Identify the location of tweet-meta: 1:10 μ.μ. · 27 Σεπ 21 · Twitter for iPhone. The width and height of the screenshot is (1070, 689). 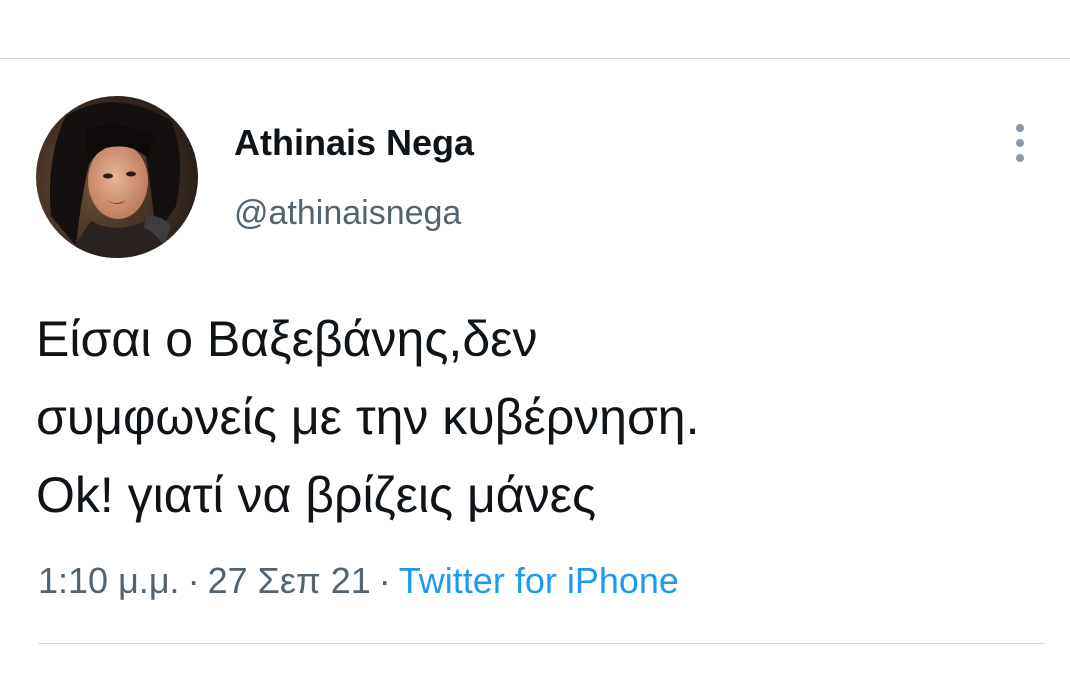
(358, 581).